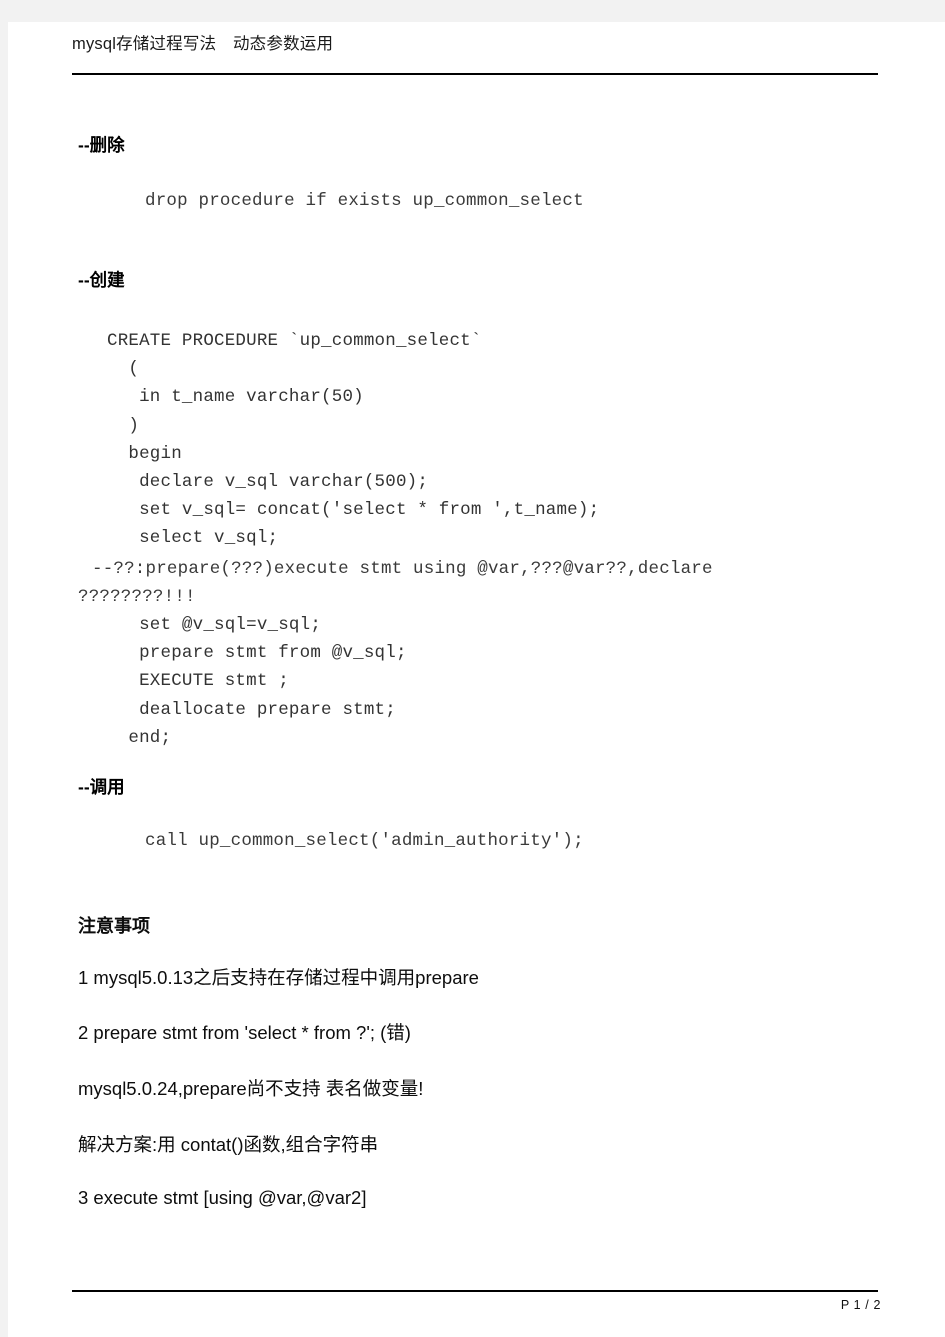  Describe the element at coordinates (228, 1144) in the screenshot. I see `note-item-4: 解决方案:用 contat()函数,组合字符串` at that location.